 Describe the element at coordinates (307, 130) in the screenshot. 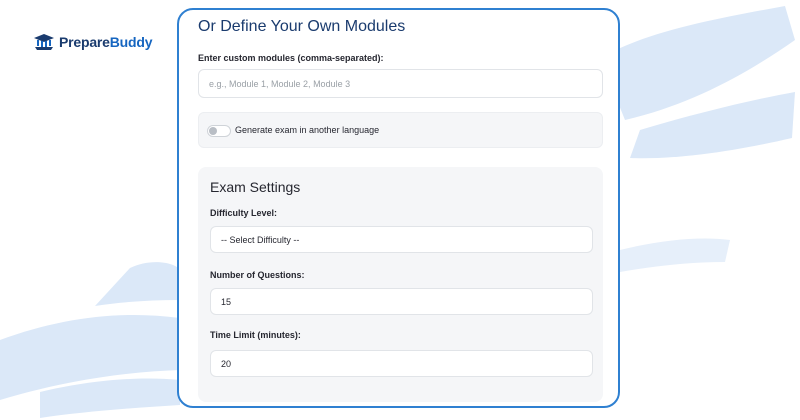

I see `language-toggle-label: Generate exam in another language` at that location.